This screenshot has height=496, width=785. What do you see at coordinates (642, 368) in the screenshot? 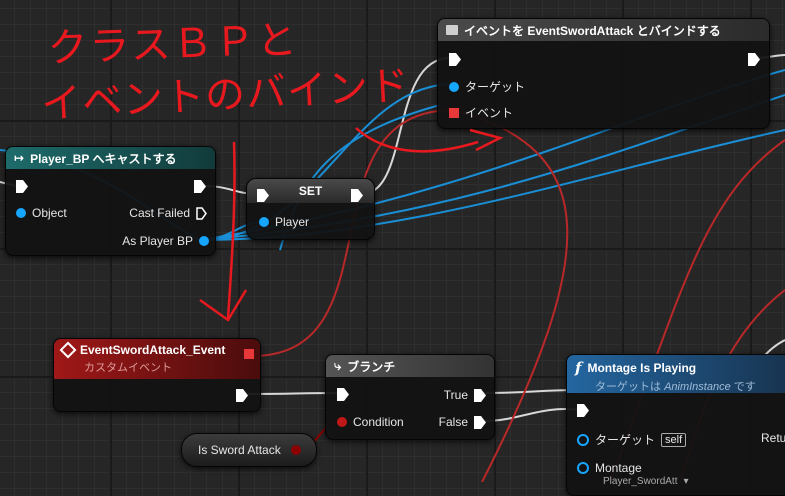
I see `montage-node-title: Montage Is Playing` at bounding box center [642, 368].